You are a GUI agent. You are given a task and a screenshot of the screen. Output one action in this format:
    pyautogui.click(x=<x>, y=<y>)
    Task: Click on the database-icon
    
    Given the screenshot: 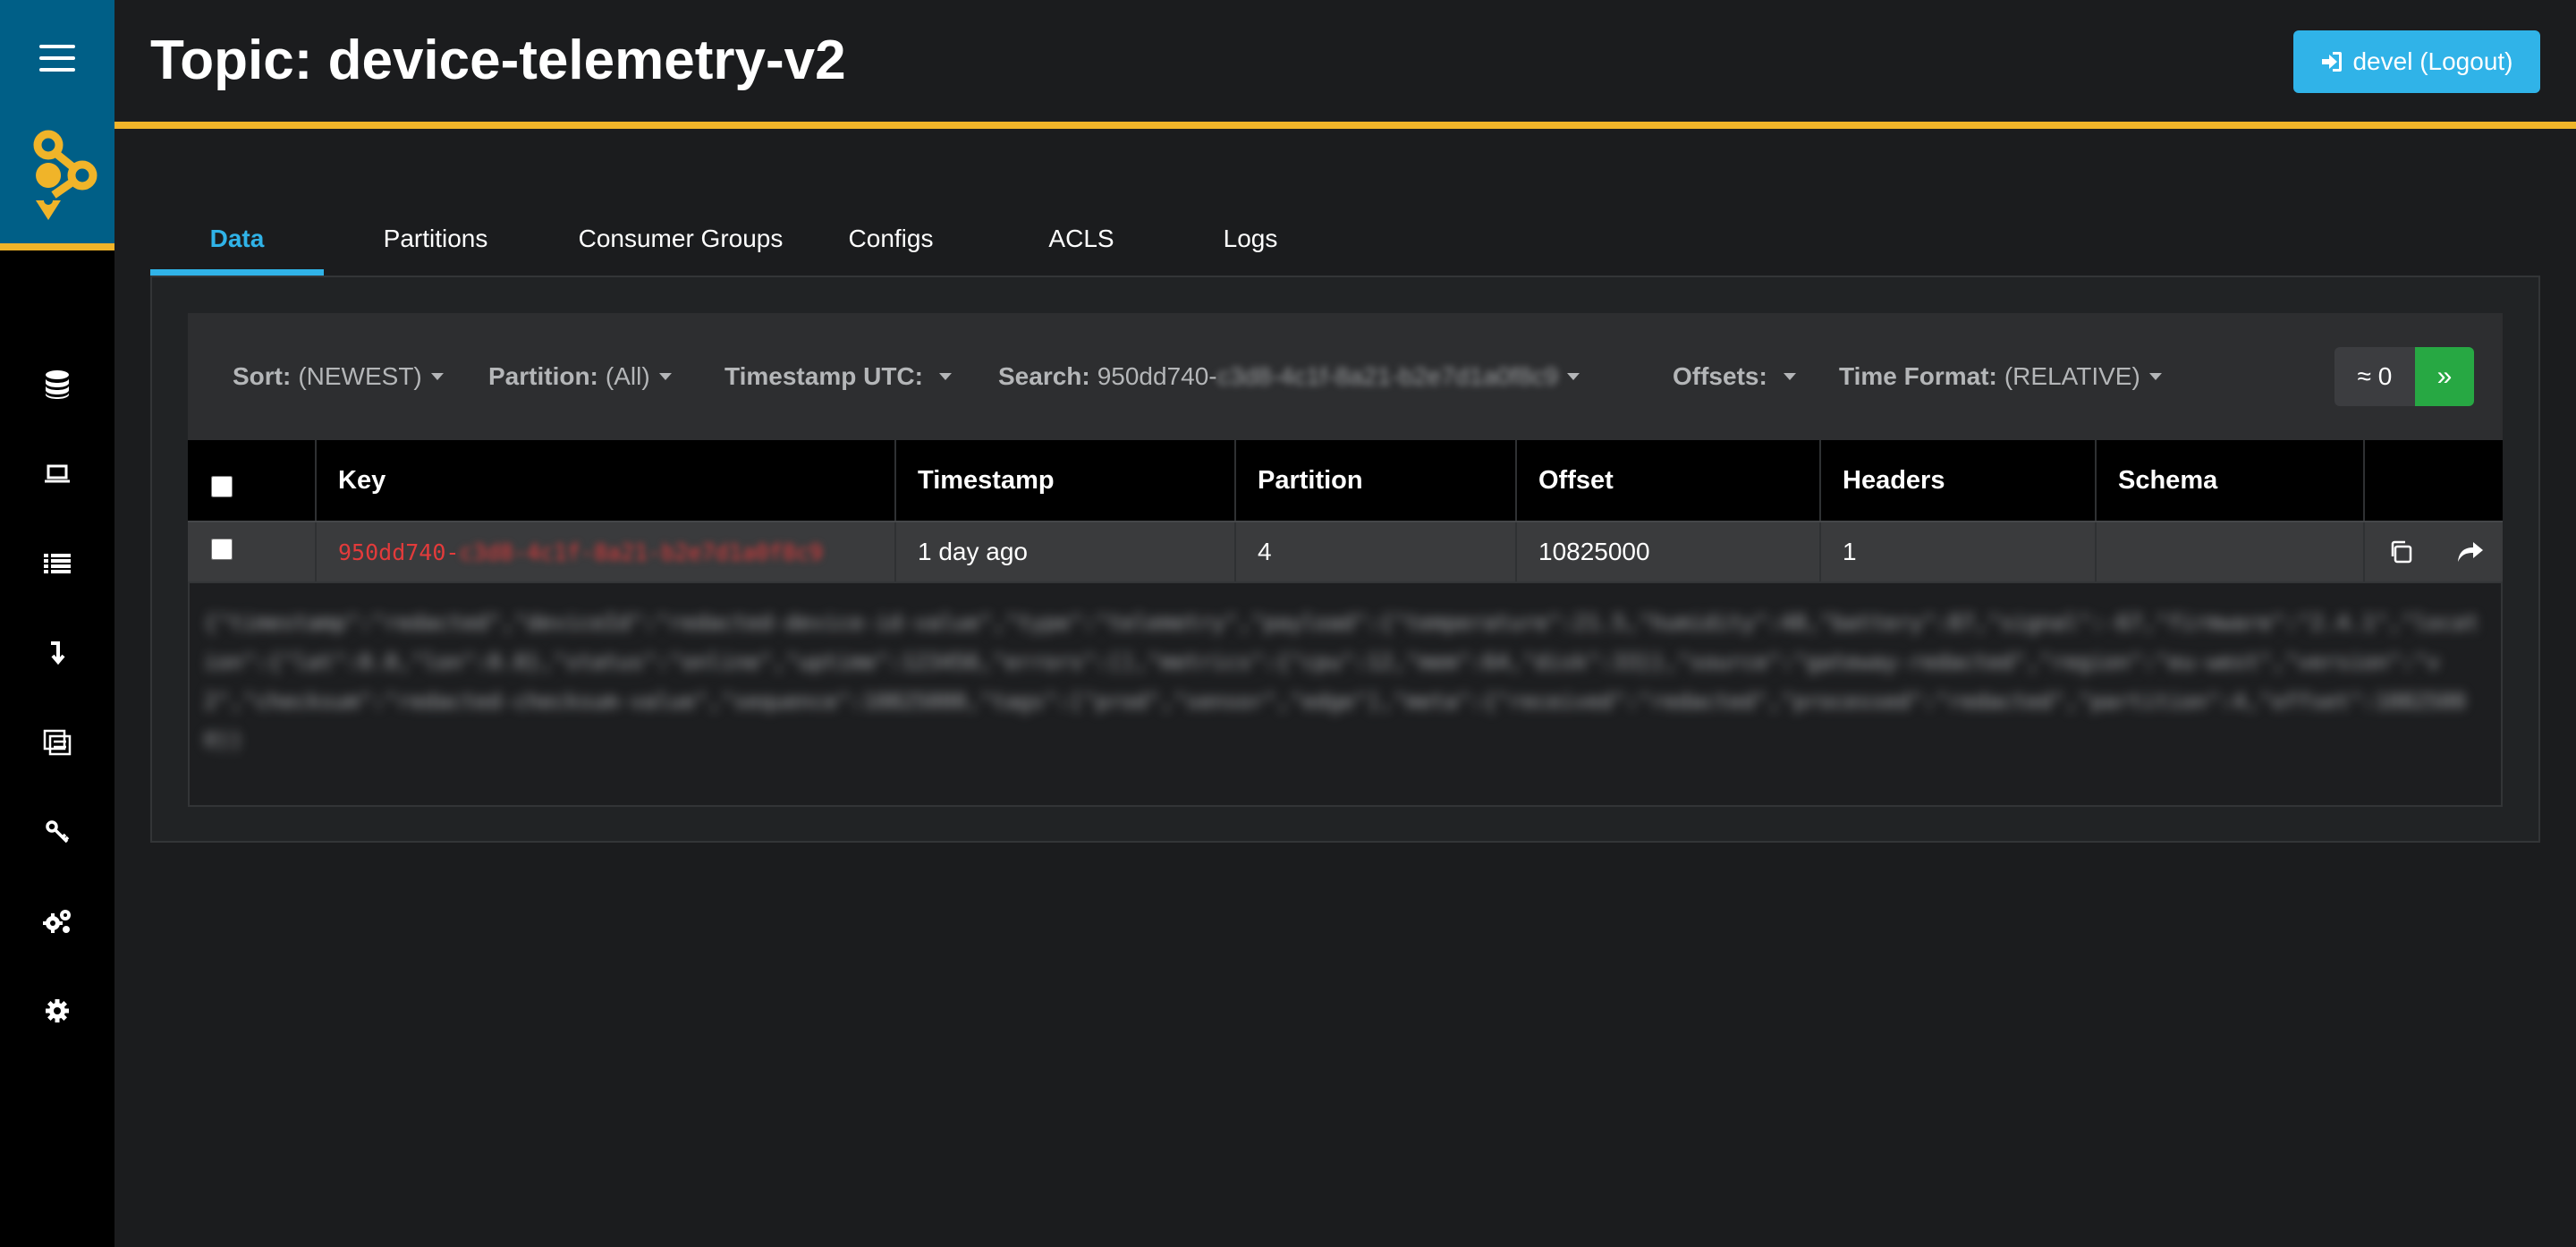 What is the action you would take?
    pyautogui.click(x=57, y=384)
    